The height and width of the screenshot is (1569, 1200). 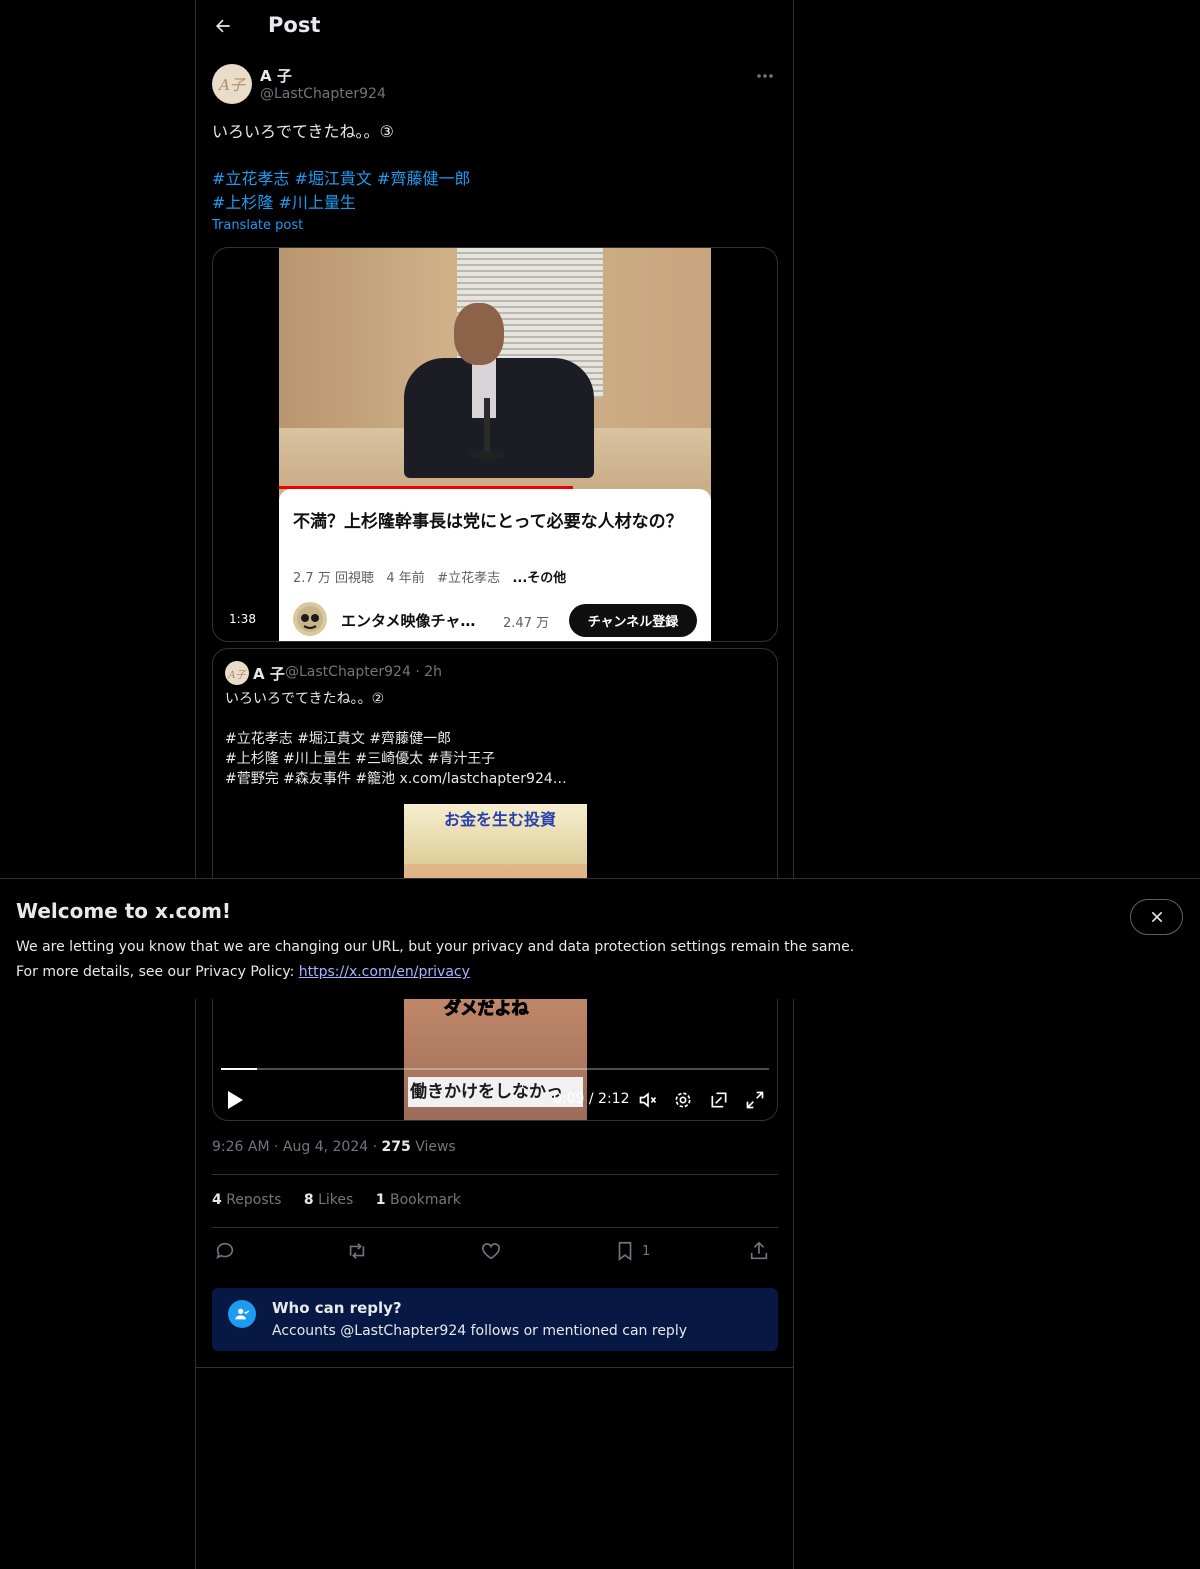 I want to click on bookmark-count: 1, so click(x=646, y=1251).